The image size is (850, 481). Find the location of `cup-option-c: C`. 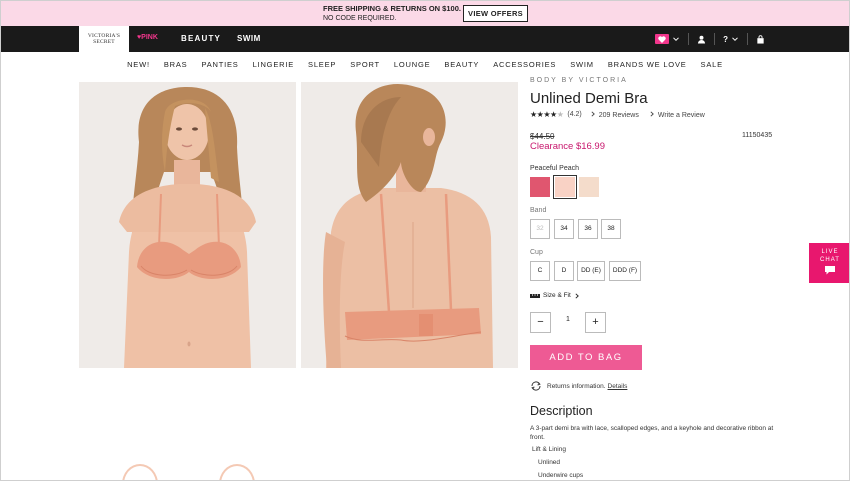

cup-option-c: C is located at coordinates (540, 271).